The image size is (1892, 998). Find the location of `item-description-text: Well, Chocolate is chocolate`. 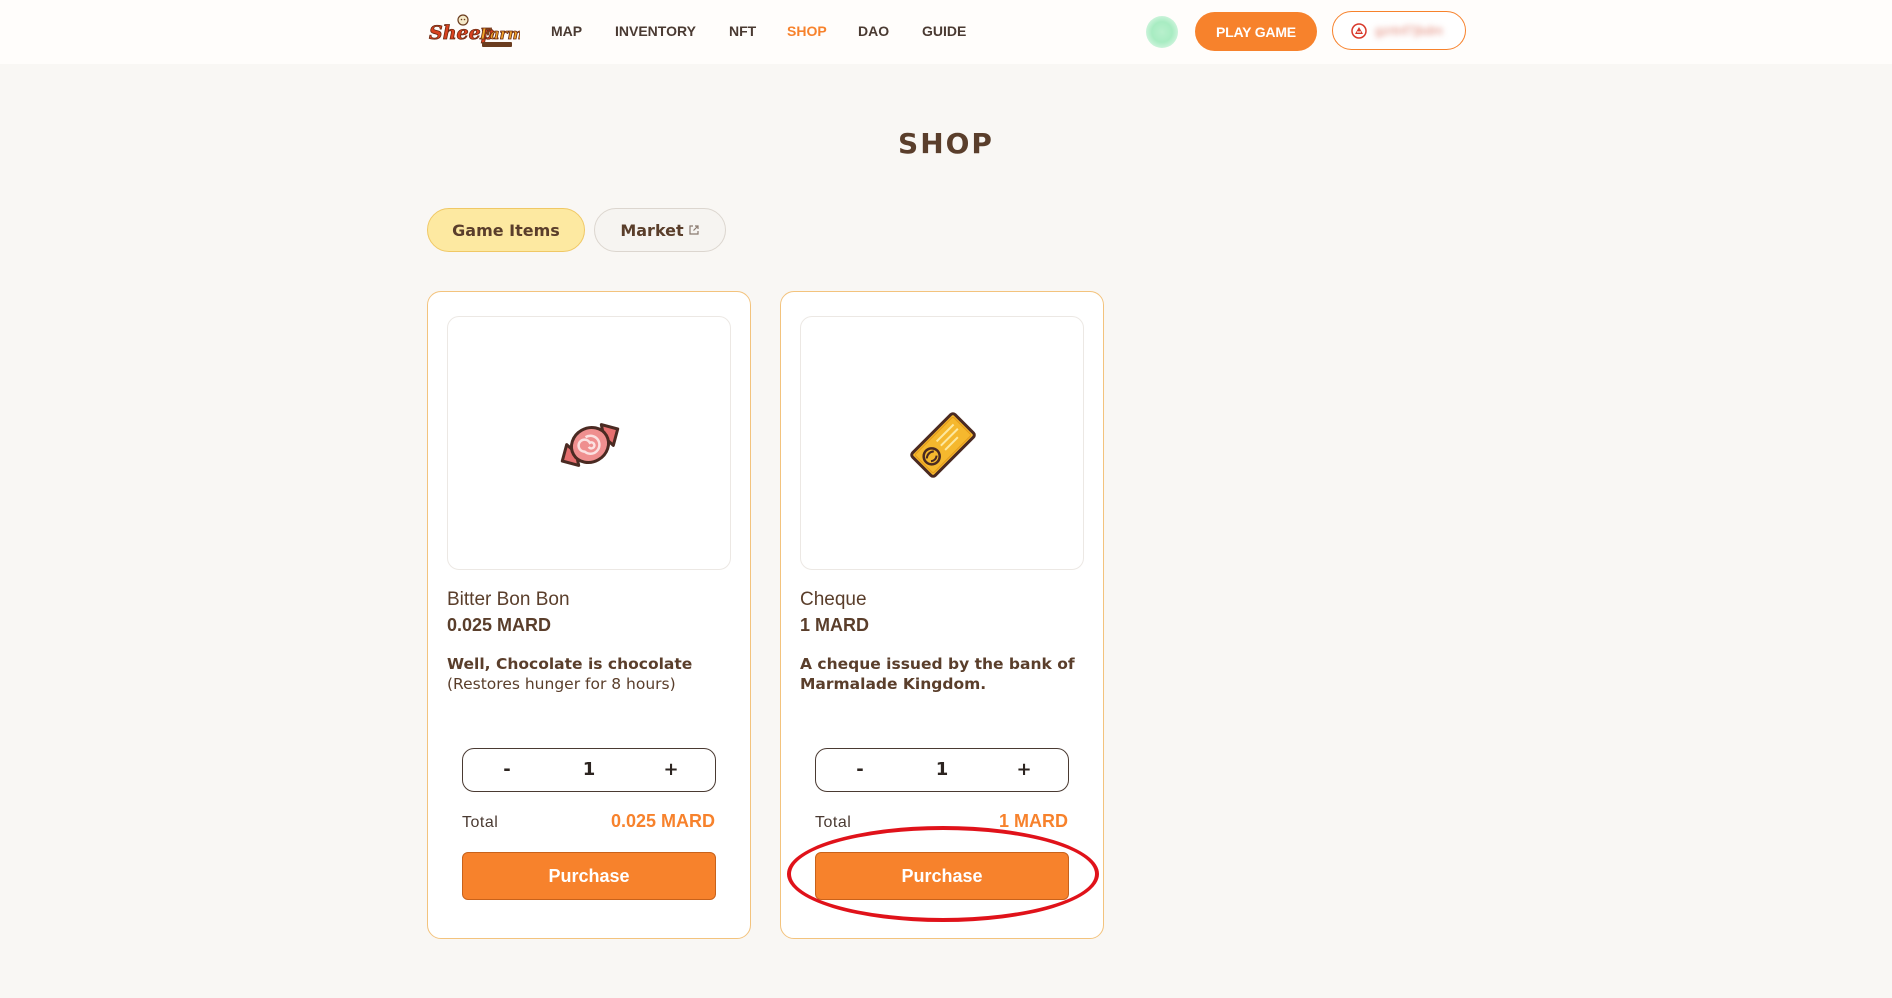

item-description-text: Well, Chocolate is chocolate is located at coordinates (570, 664).